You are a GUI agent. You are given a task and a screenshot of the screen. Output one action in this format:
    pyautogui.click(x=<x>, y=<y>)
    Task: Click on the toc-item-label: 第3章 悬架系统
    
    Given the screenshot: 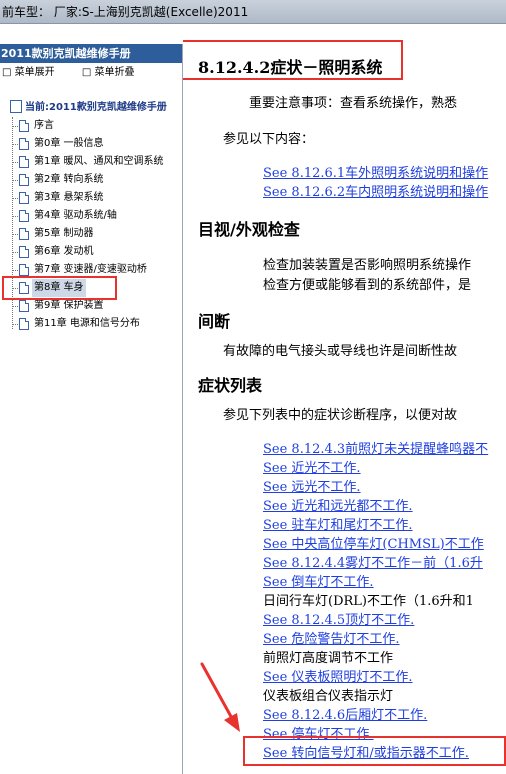 What is the action you would take?
    pyautogui.click(x=69, y=197)
    